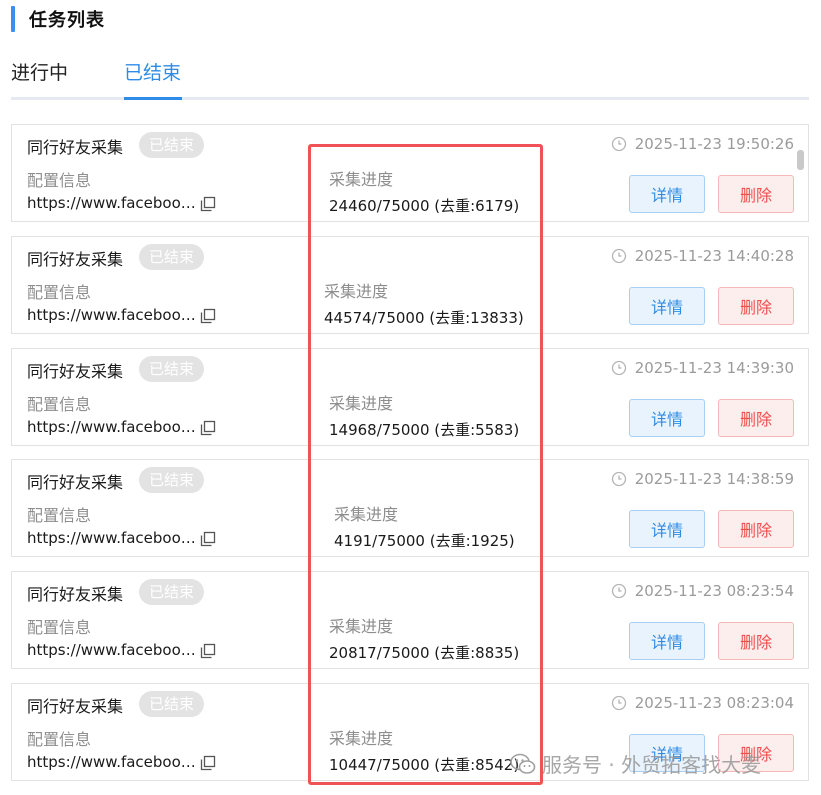 This screenshot has width=821, height=795. What do you see at coordinates (153, 98) in the screenshot?
I see `active-tab-indicator` at bounding box center [153, 98].